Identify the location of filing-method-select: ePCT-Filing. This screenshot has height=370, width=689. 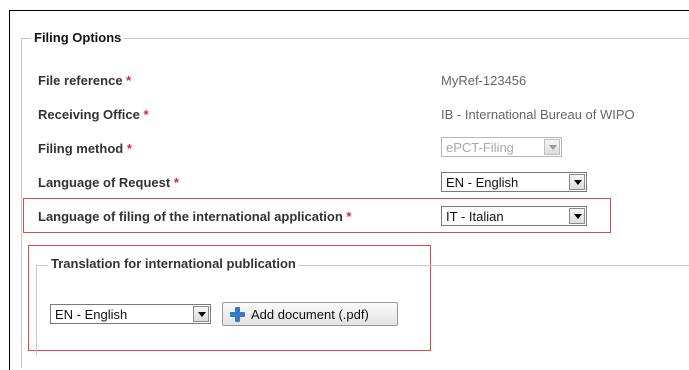
(501, 147).